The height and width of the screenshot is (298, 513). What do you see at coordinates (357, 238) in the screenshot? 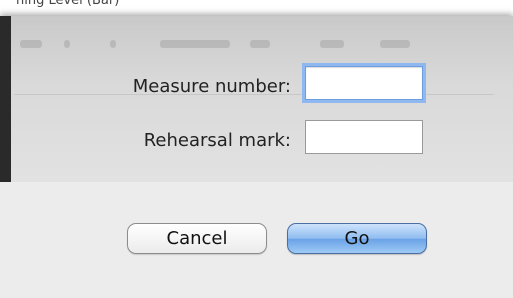
I see `go-button: Go` at bounding box center [357, 238].